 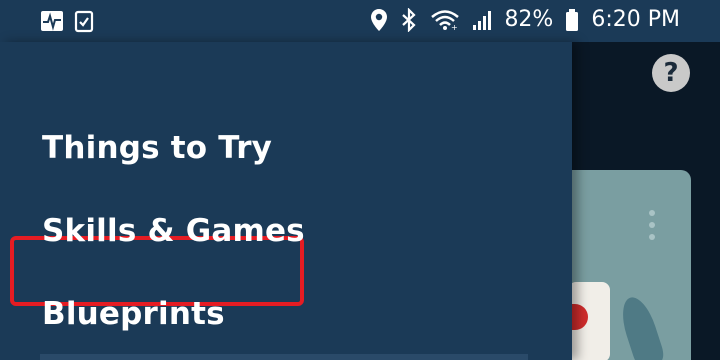 What do you see at coordinates (671, 73) in the screenshot?
I see `help-button: ?` at bounding box center [671, 73].